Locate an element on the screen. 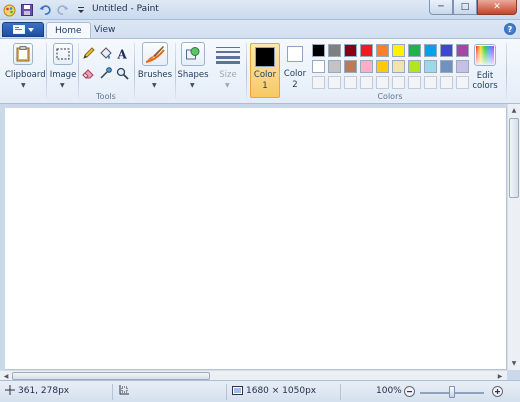 Image resolution: width=520 pixels, height=402 pixels. edit-colors-label: Edit is located at coordinates (485, 76).